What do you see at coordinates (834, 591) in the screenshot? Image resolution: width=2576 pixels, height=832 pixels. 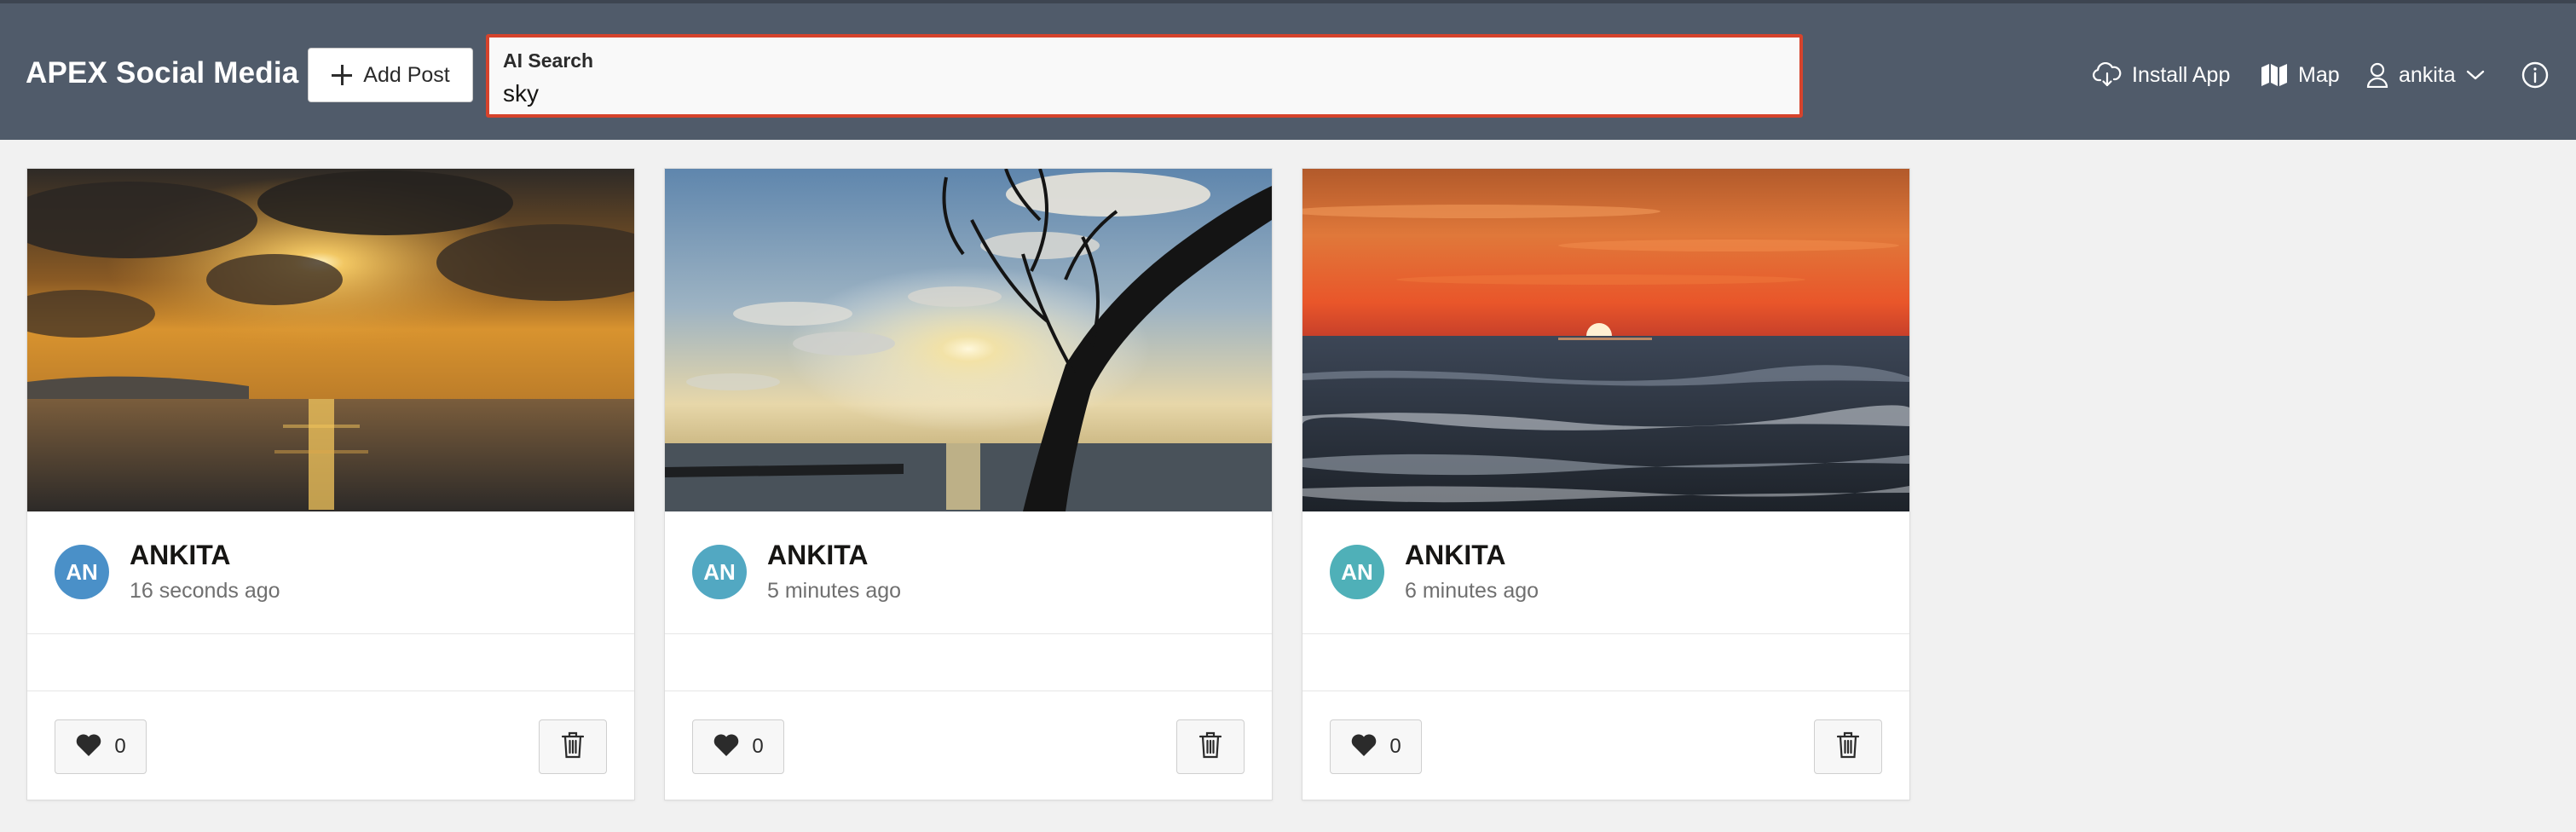 I see `post-timestamp: 5 minutes ago` at bounding box center [834, 591].